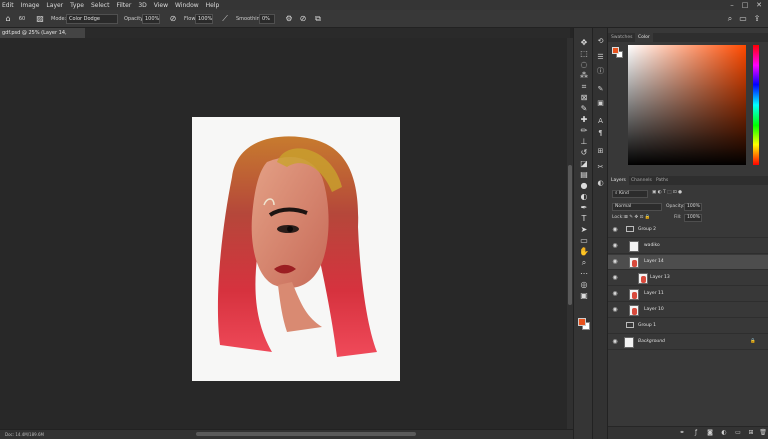 The height and width of the screenshot is (439, 768). Describe the element at coordinates (584, 43) in the screenshot. I see `move-tool: ✥` at that location.